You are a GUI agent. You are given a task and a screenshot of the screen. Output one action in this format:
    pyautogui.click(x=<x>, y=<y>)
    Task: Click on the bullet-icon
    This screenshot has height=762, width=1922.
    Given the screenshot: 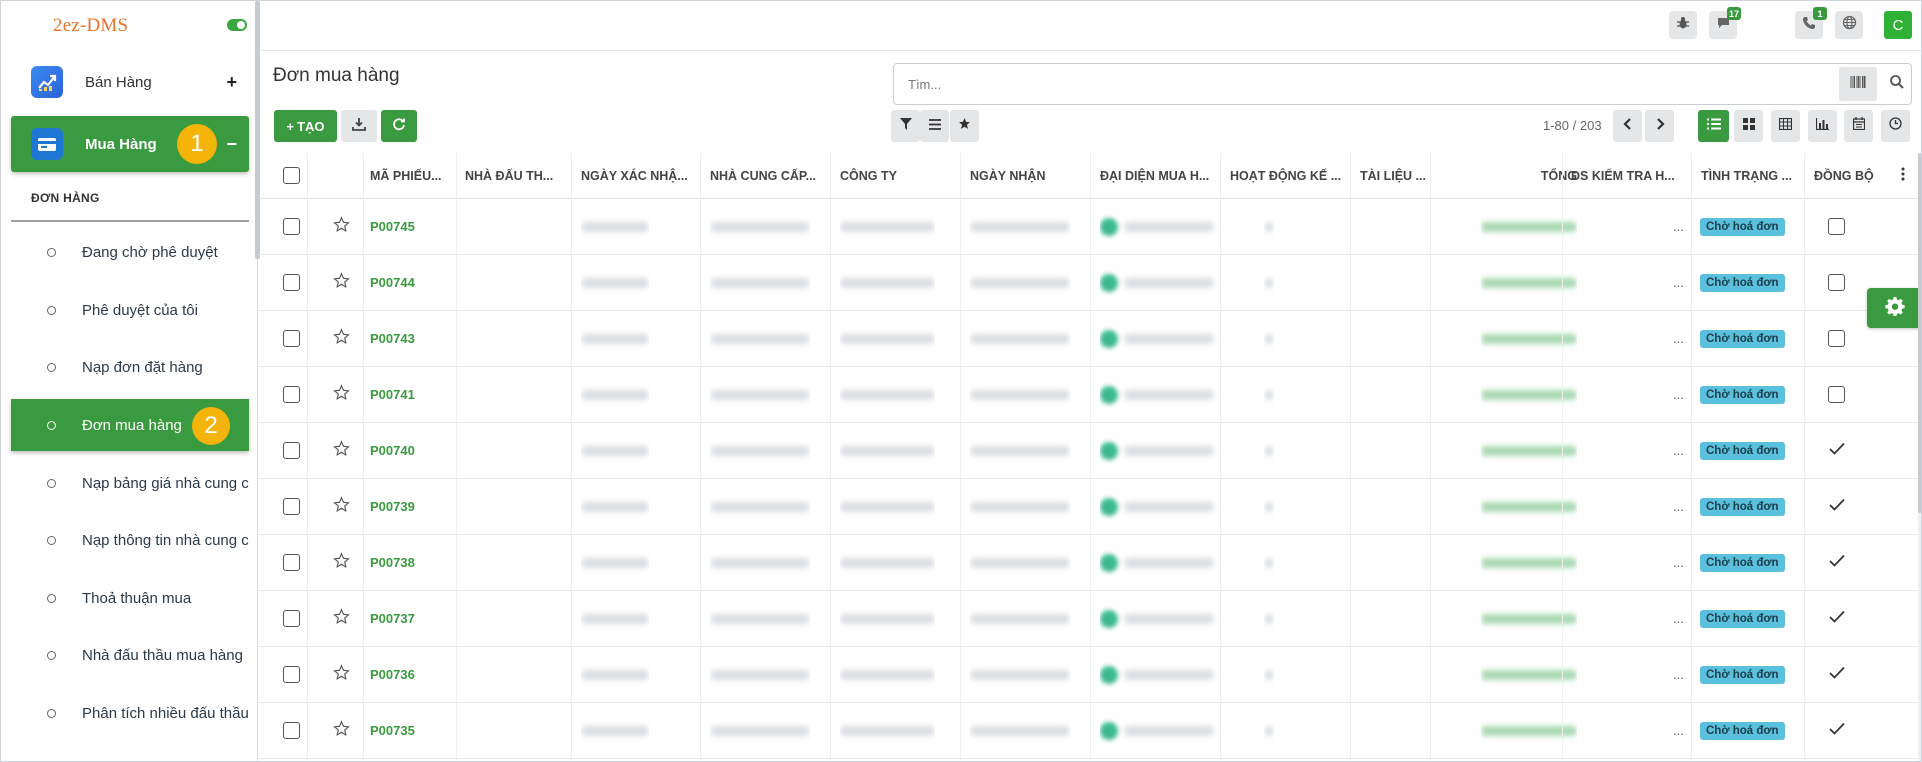 What is the action you would take?
    pyautogui.click(x=51, y=310)
    